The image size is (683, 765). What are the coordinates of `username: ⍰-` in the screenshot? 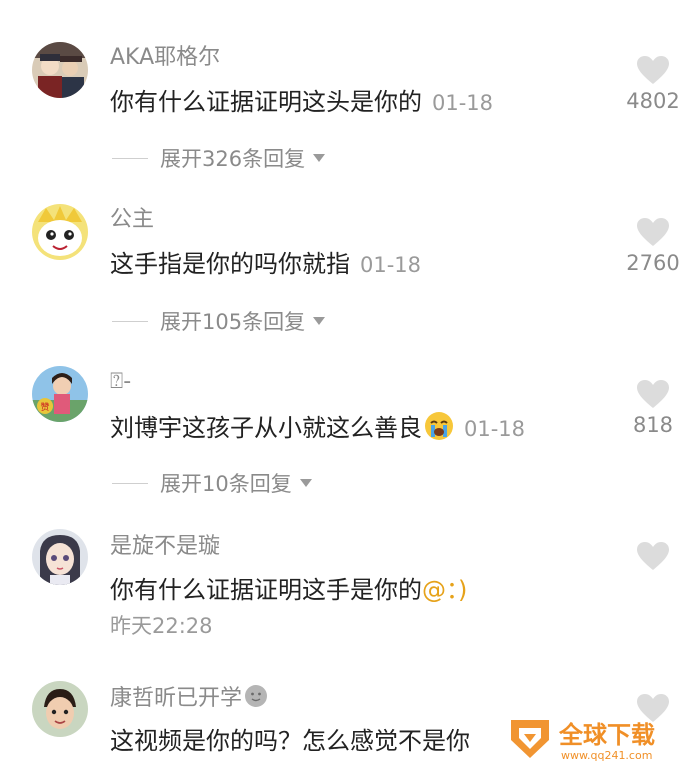 It's located at (120, 382).